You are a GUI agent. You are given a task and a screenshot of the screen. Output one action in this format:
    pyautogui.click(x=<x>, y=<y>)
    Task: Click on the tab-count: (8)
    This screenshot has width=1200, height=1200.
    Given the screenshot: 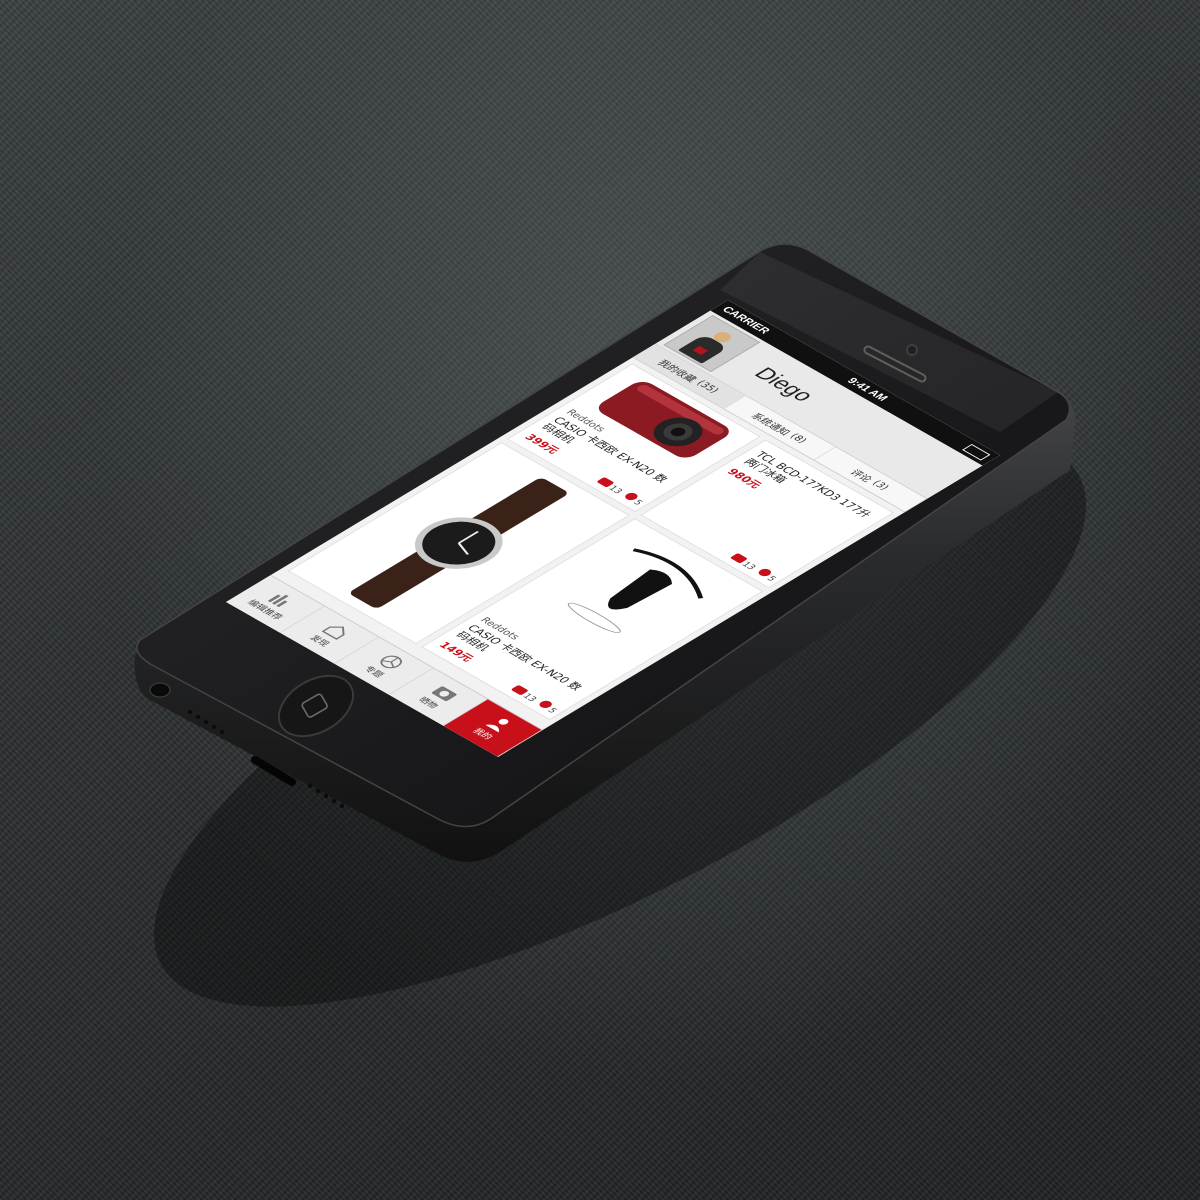 What is the action you would take?
    pyautogui.click(x=798, y=438)
    